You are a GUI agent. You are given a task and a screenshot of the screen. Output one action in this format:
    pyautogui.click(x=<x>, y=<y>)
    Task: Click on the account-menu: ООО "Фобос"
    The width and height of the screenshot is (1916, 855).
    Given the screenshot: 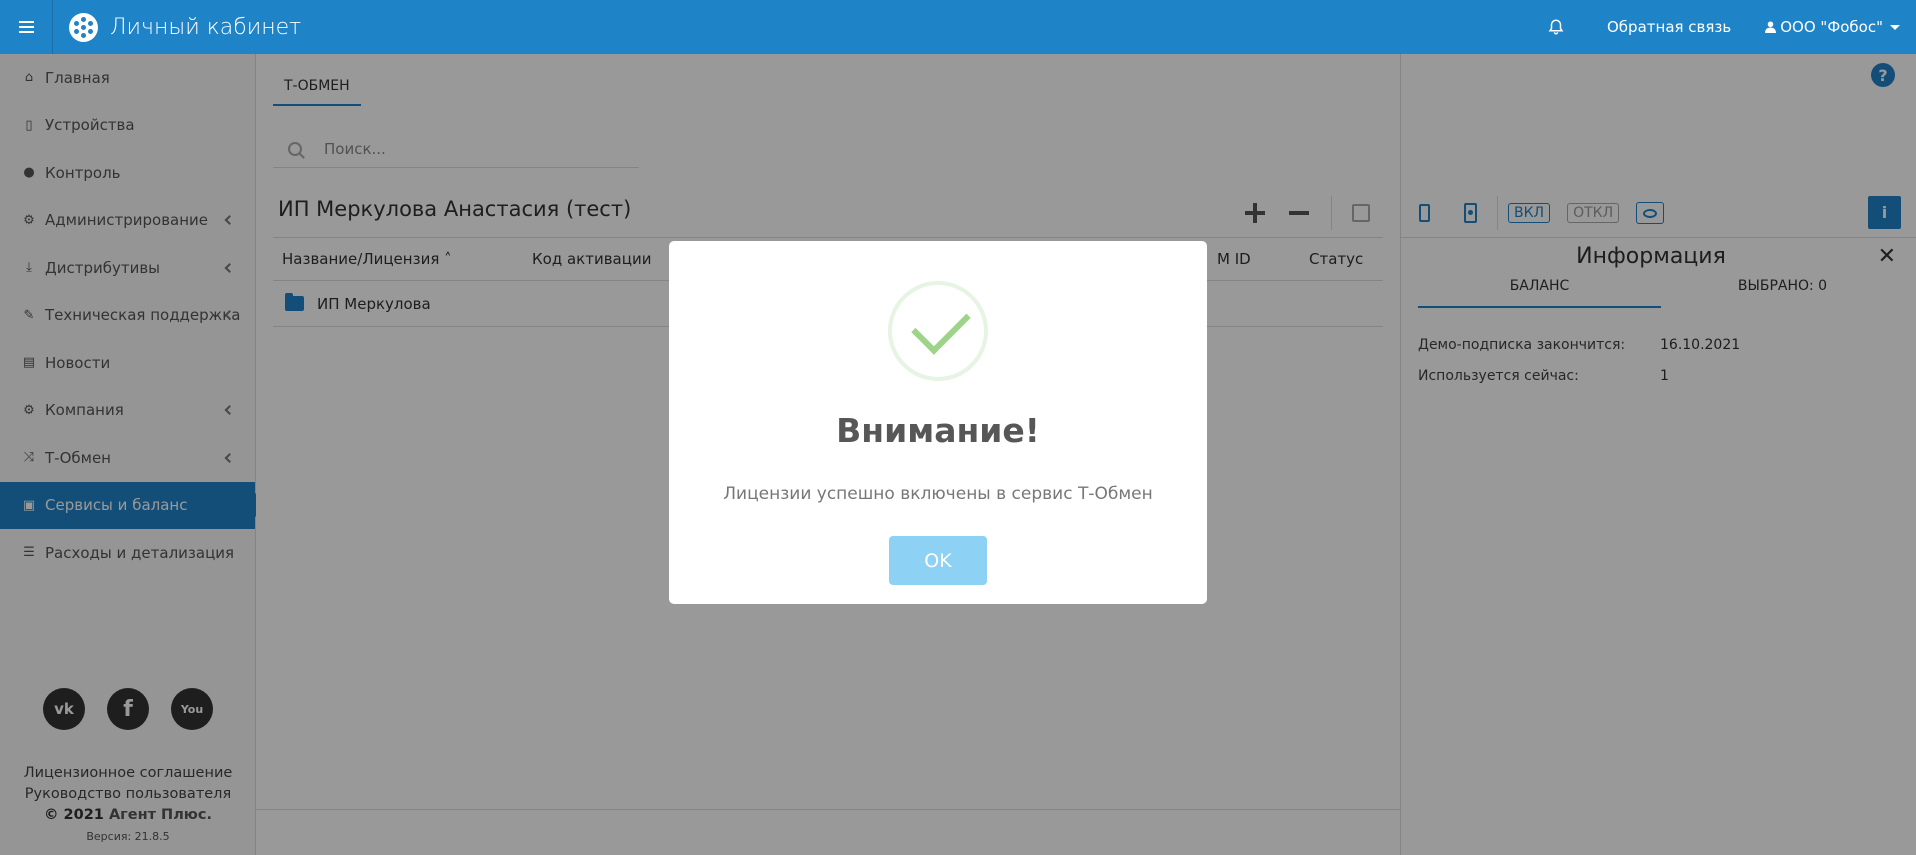 What is the action you would take?
    pyautogui.click(x=1832, y=27)
    